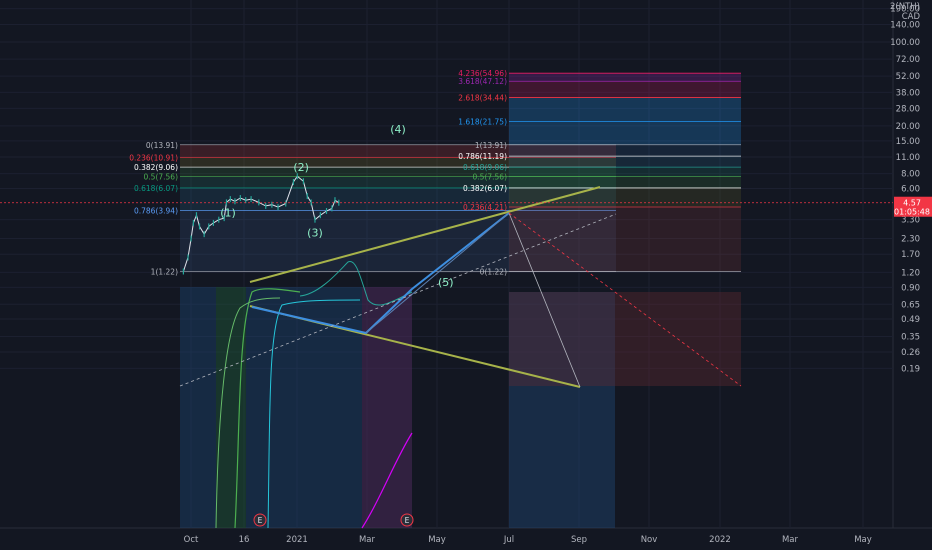 The height and width of the screenshot is (550, 932). What do you see at coordinates (908, 60) in the screenshot?
I see `y-tick-label: 72.00` at bounding box center [908, 60].